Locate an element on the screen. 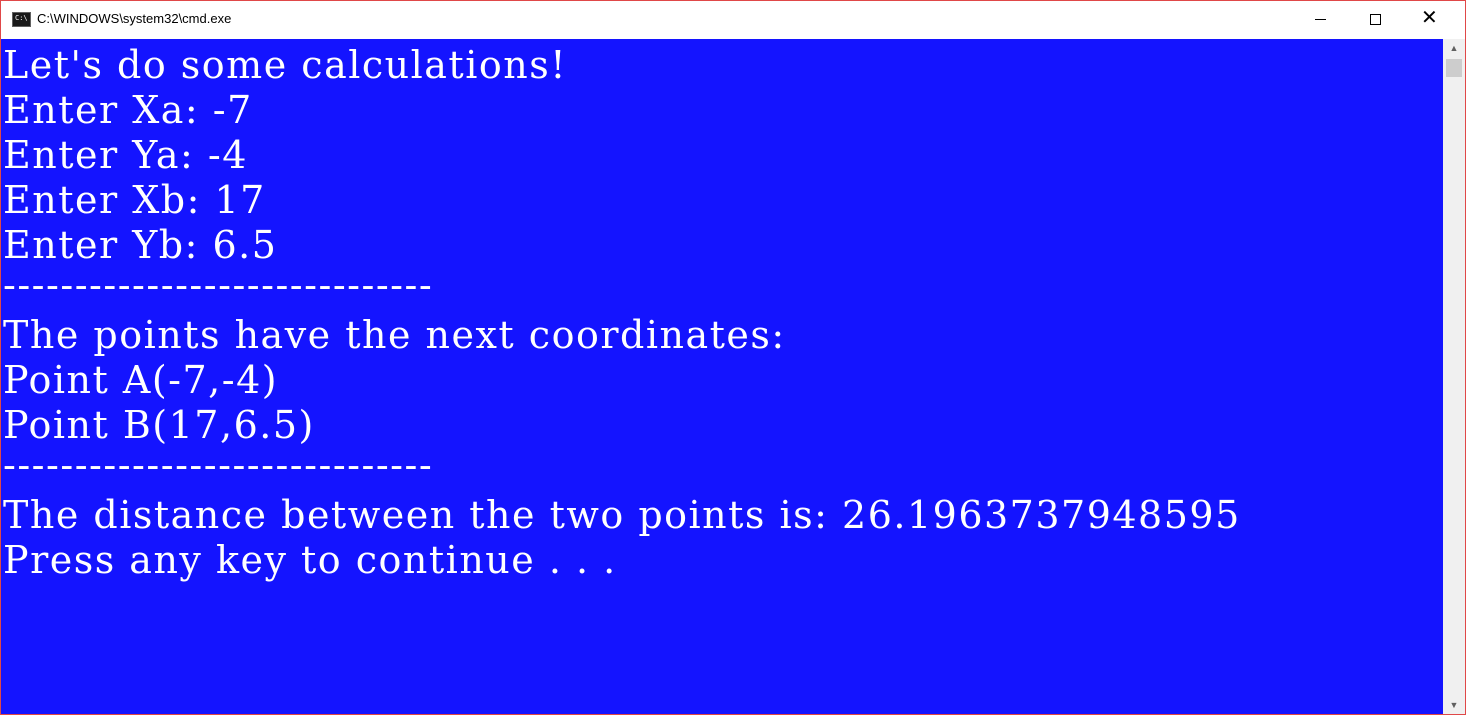  maximize-icon is located at coordinates (1375, 19).